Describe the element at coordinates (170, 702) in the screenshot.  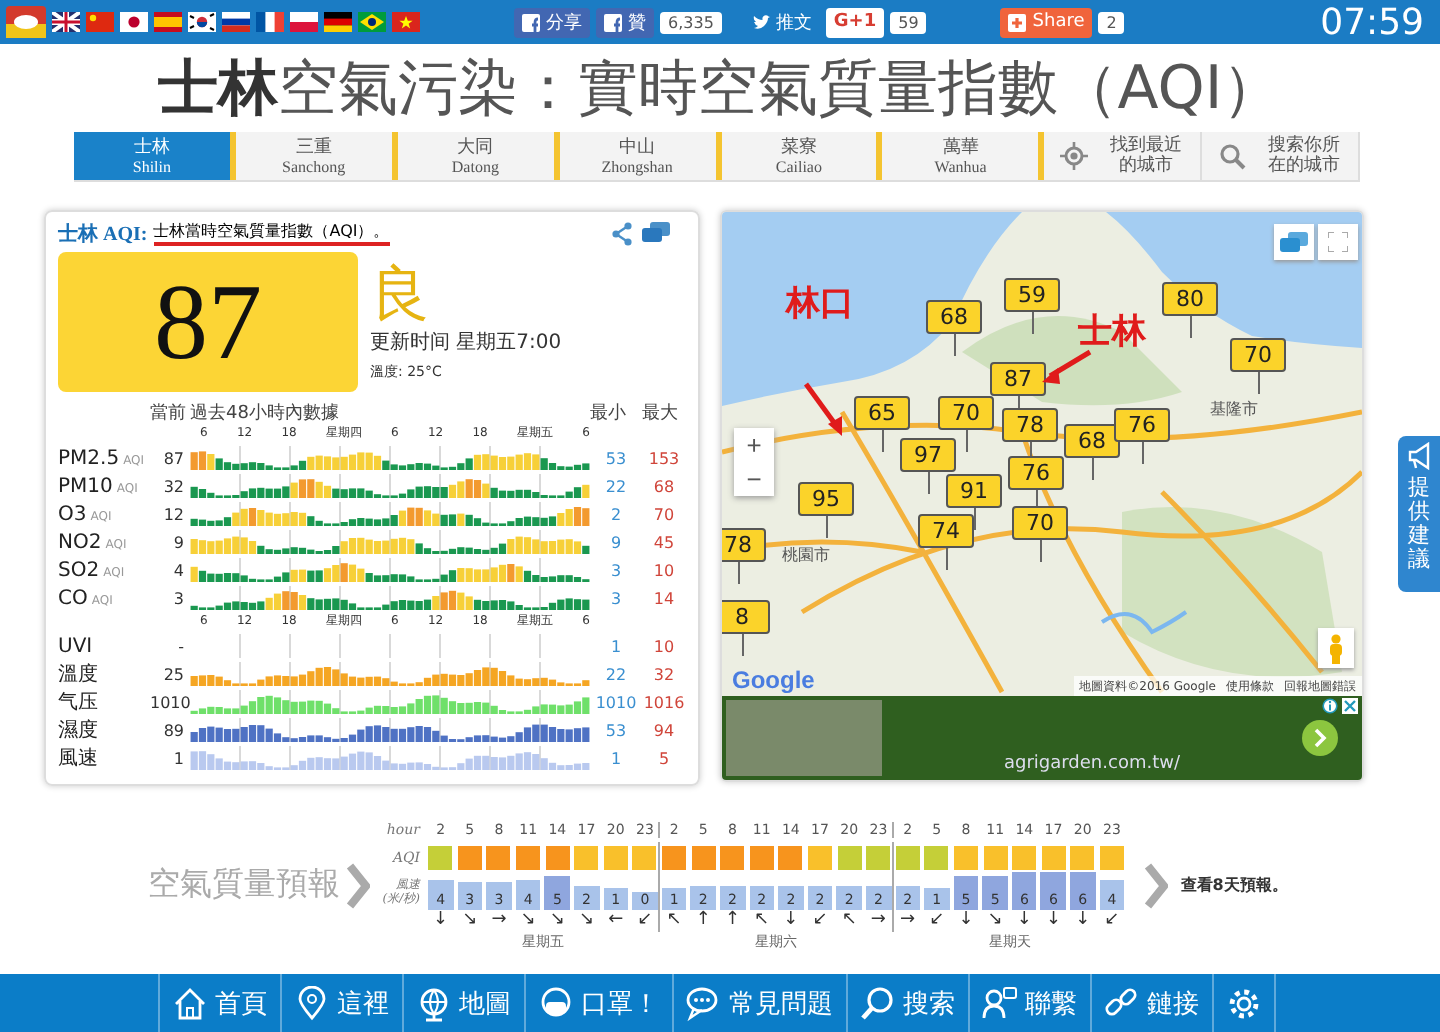
I see `current-value: 1010` at that location.